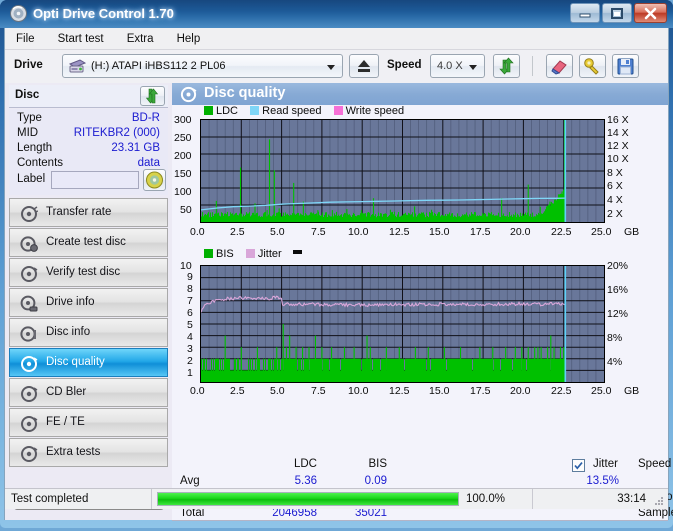 The image size is (673, 531). Describe the element at coordinates (79, 212) in the screenshot. I see `sidebar-label: Transfer rate` at that location.